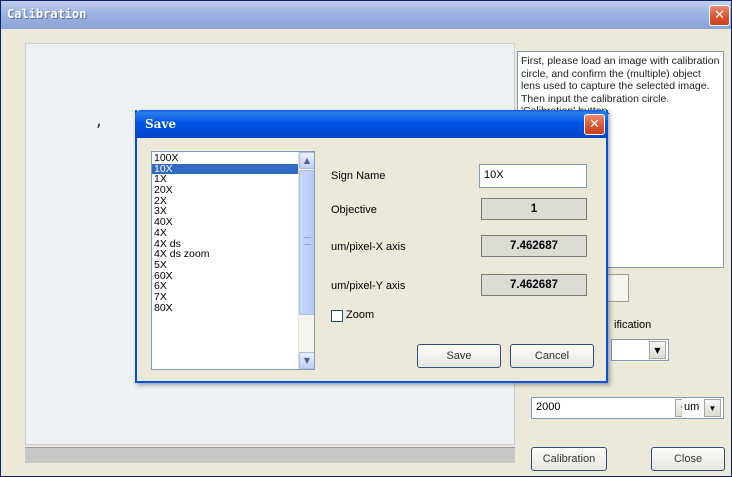 The width and height of the screenshot is (732, 477). What do you see at coordinates (459, 356) in the screenshot?
I see `save-button: Save` at bounding box center [459, 356].